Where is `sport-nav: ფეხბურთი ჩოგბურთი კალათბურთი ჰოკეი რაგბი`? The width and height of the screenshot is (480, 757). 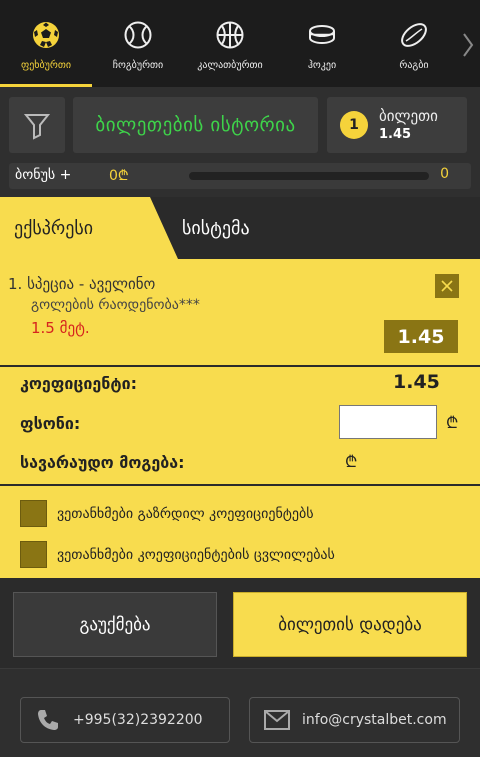
sport-nav: ფეხბურთი ჩოგბურთი კალათბურთი ჰოკეი რაგბი is located at coordinates (240, 43).